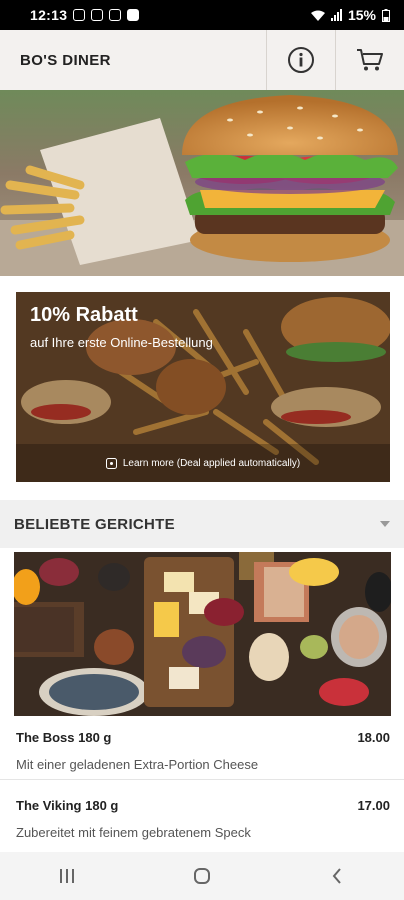  What do you see at coordinates (373, 805) in the screenshot?
I see `item-price: 17.00` at bounding box center [373, 805].